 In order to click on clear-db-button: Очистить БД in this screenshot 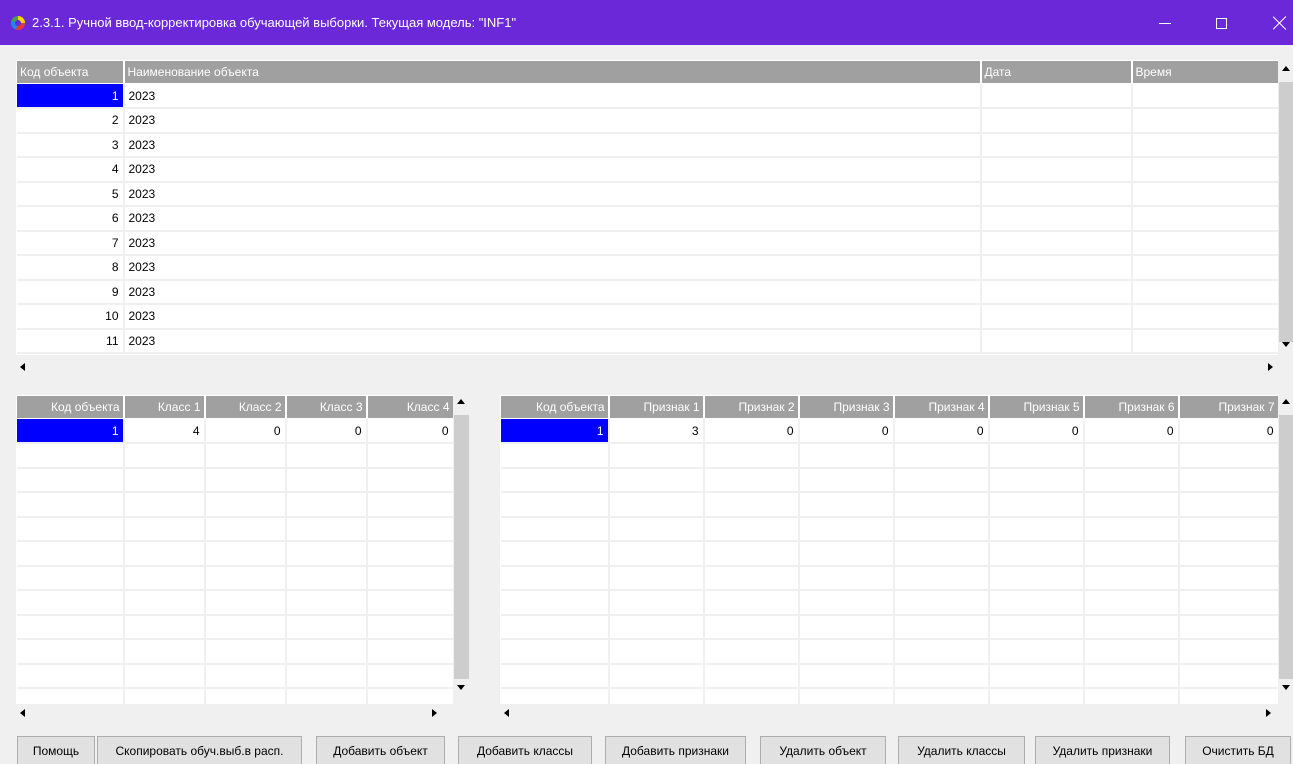, I will do `click(1238, 750)`.